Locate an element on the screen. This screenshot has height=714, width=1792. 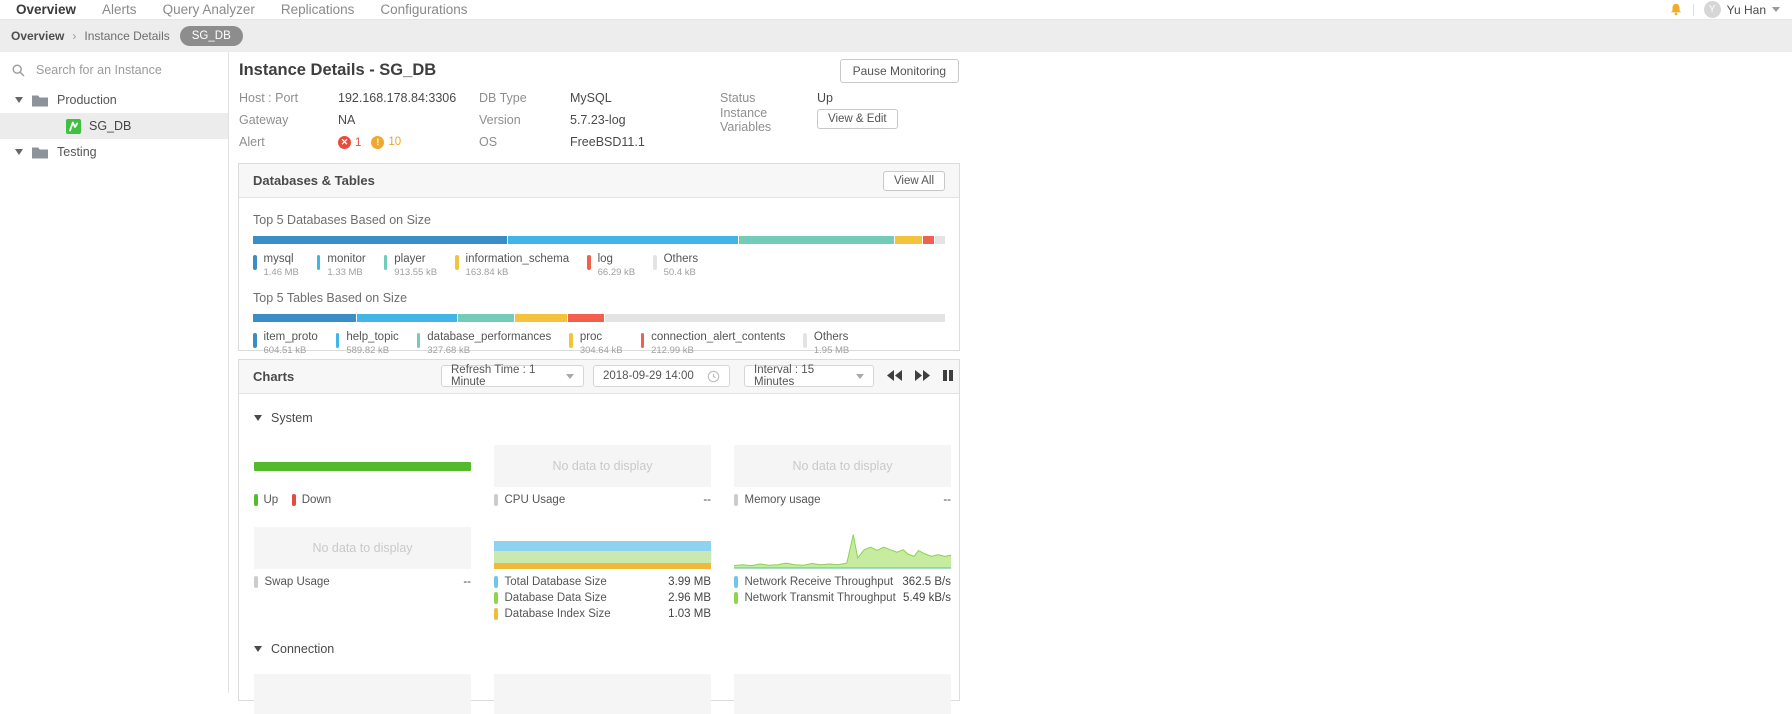
alert-badge-warning: ! 10 is located at coordinates (386, 142).